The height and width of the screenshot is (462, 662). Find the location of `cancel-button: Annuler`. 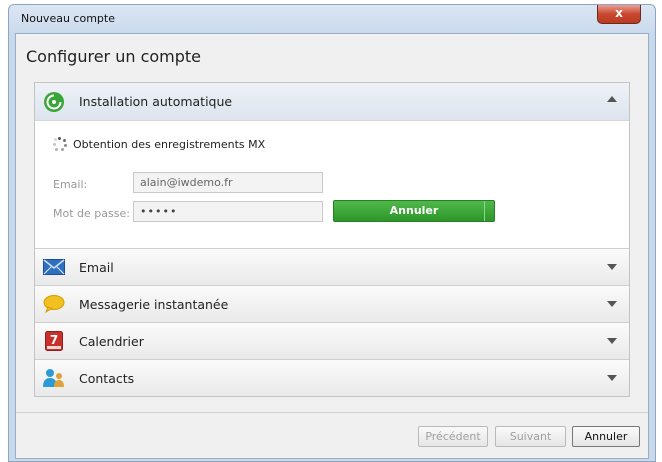

cancel-button: Annuler is located at coordinates (606, 436).